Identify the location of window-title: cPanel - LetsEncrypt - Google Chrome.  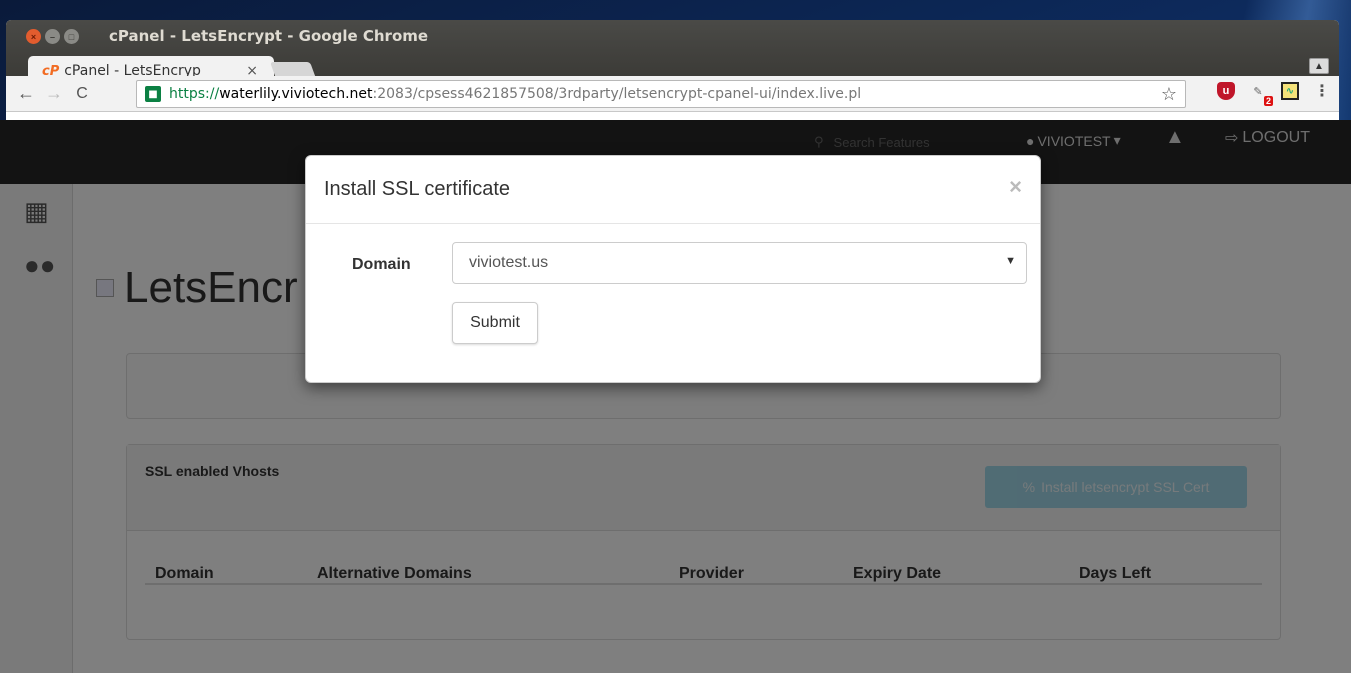
(269, 36).